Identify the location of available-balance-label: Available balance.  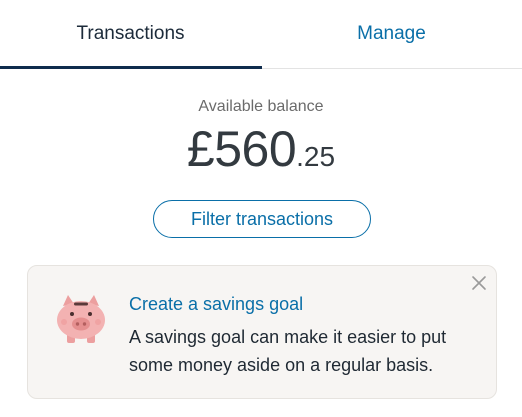
(261, 106).